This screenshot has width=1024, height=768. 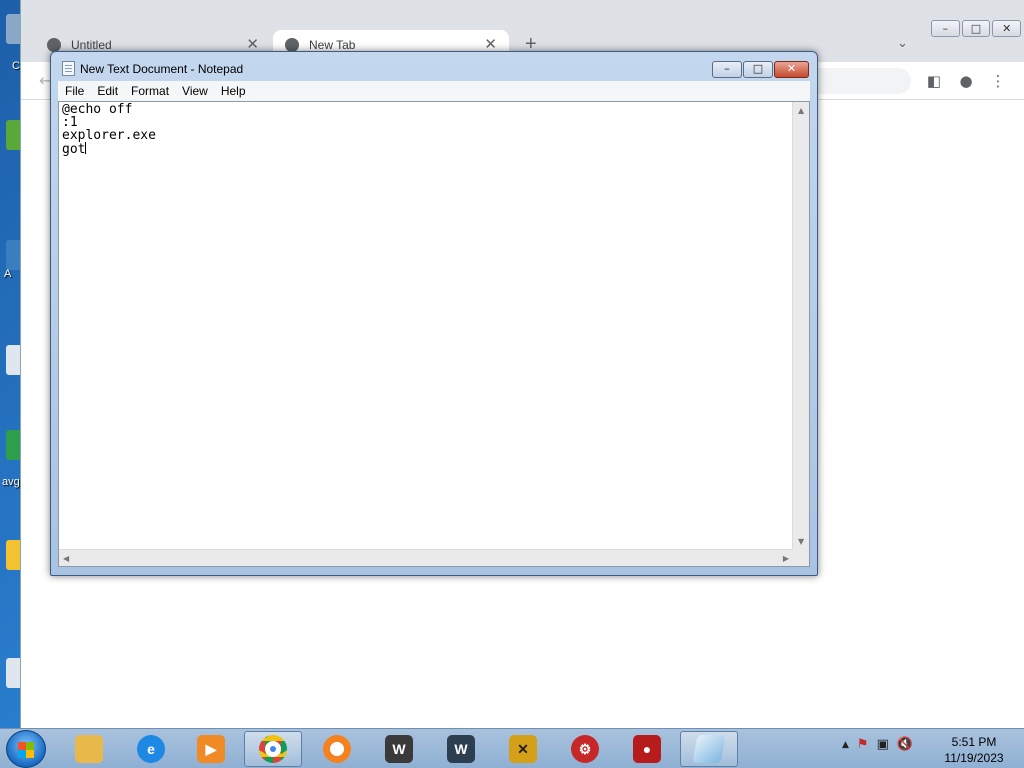 What do you see at coordinates (934, 81) in the screenshot?
I see `side-panel-icon: ◧` at bounding box center [934, 81].